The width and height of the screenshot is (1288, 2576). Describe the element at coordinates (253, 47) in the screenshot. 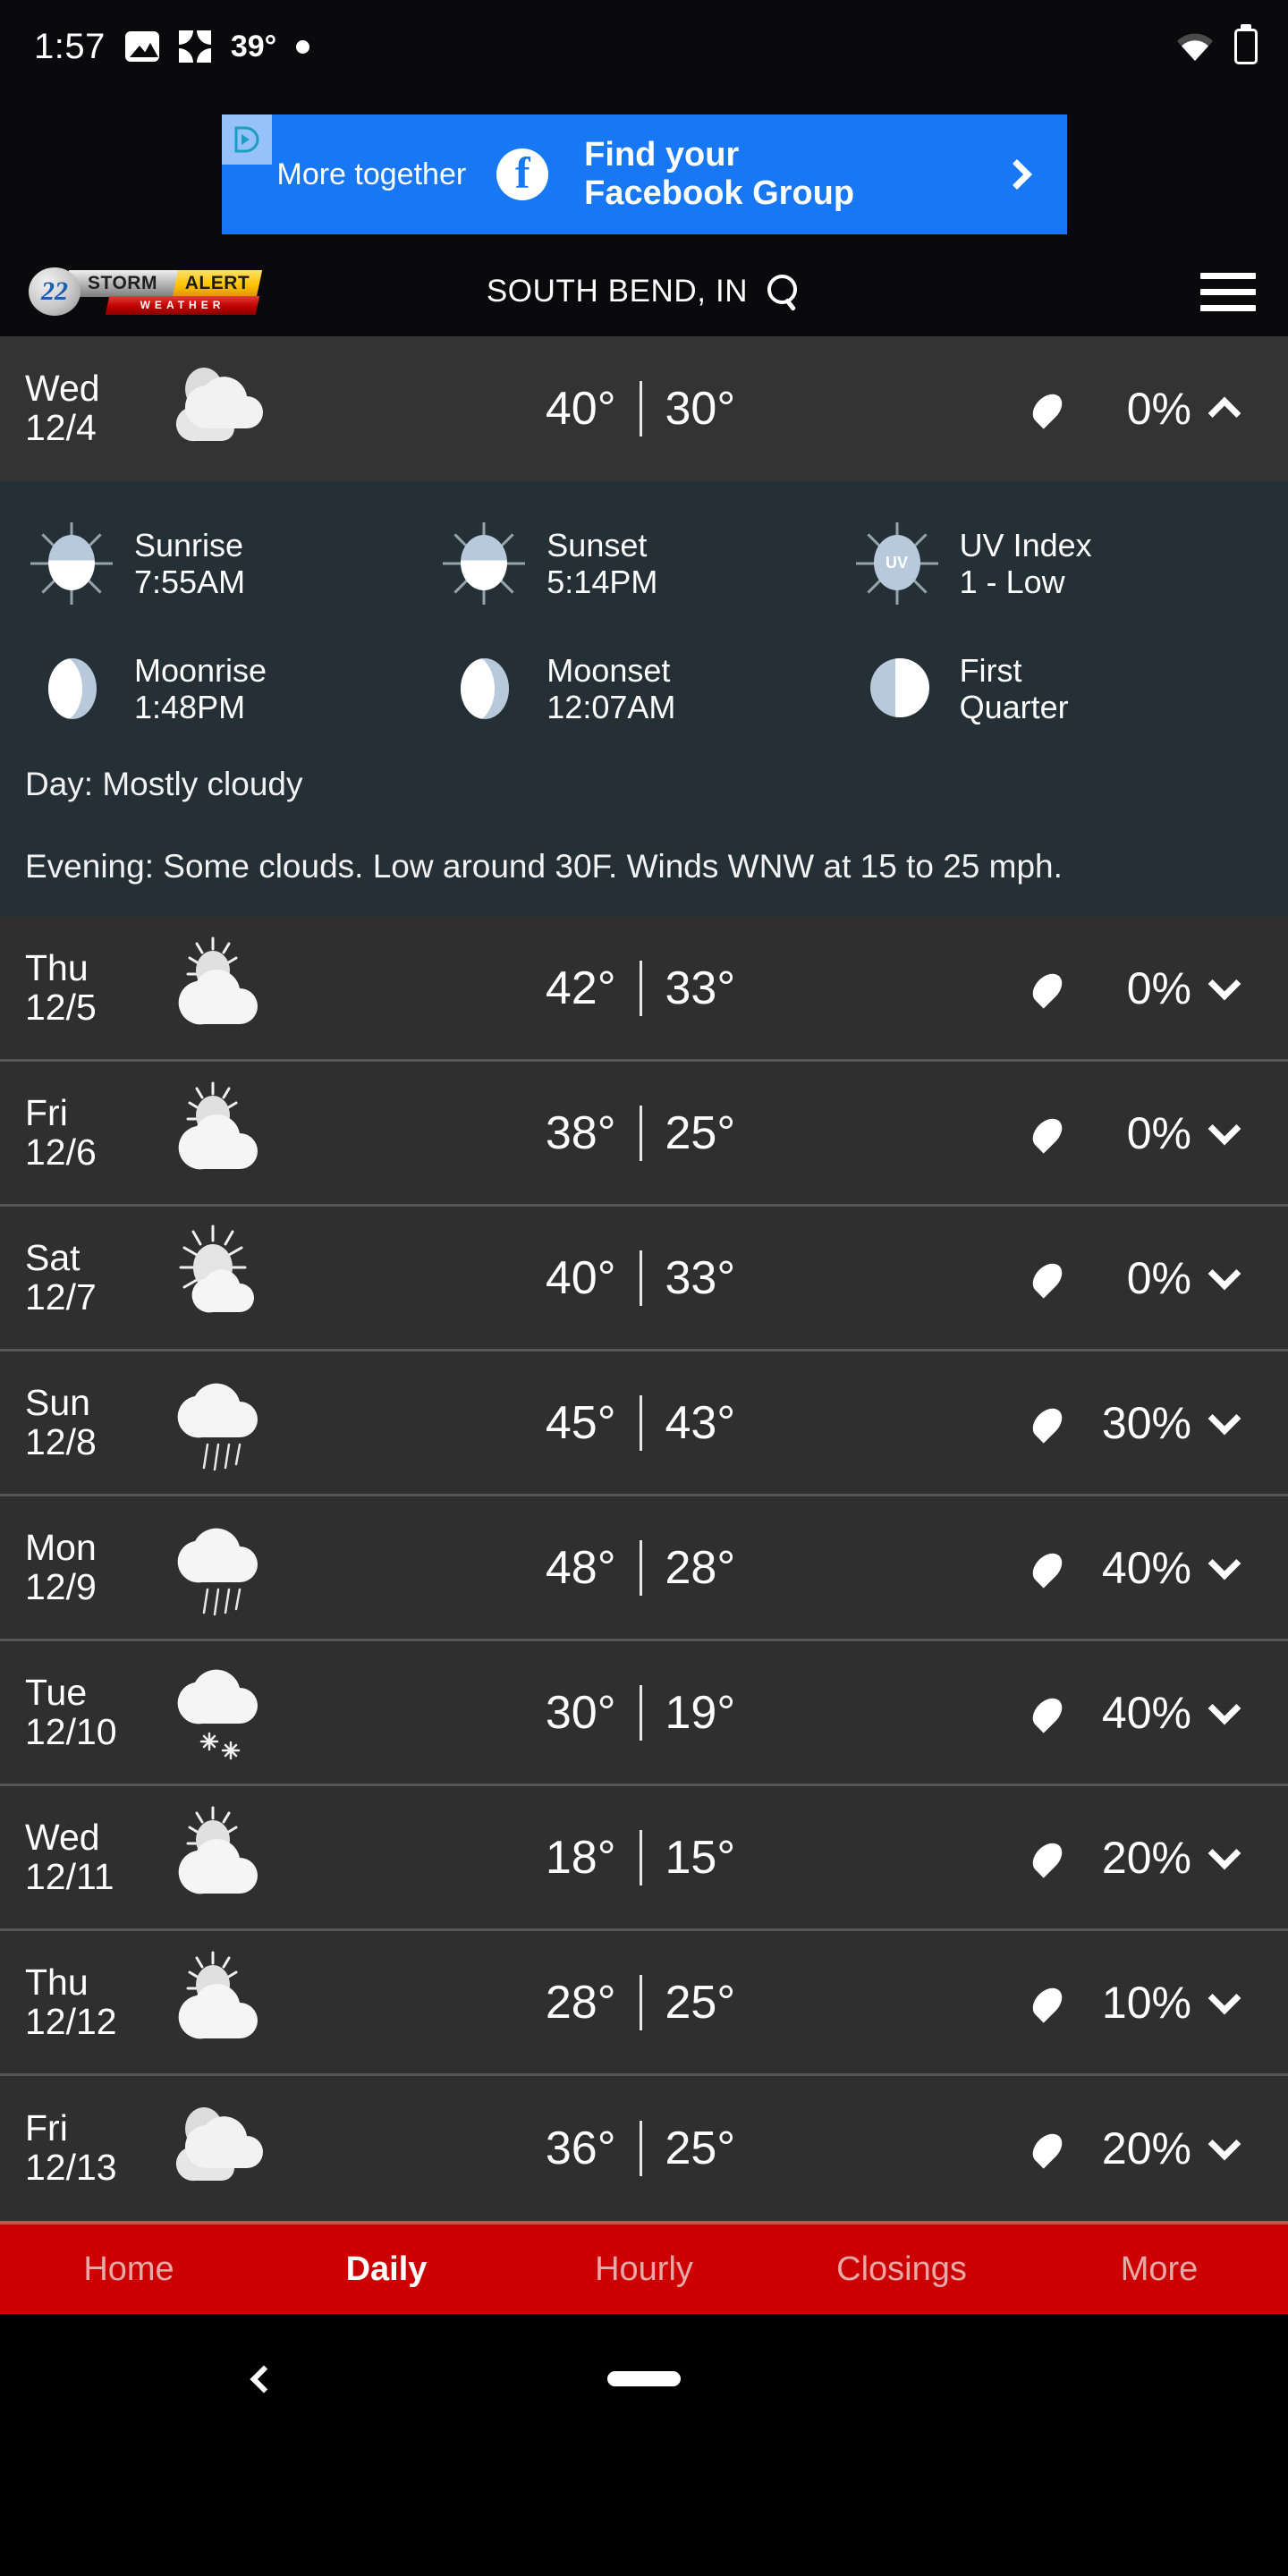

I see `status-bar-temperature: 39°` at that location.